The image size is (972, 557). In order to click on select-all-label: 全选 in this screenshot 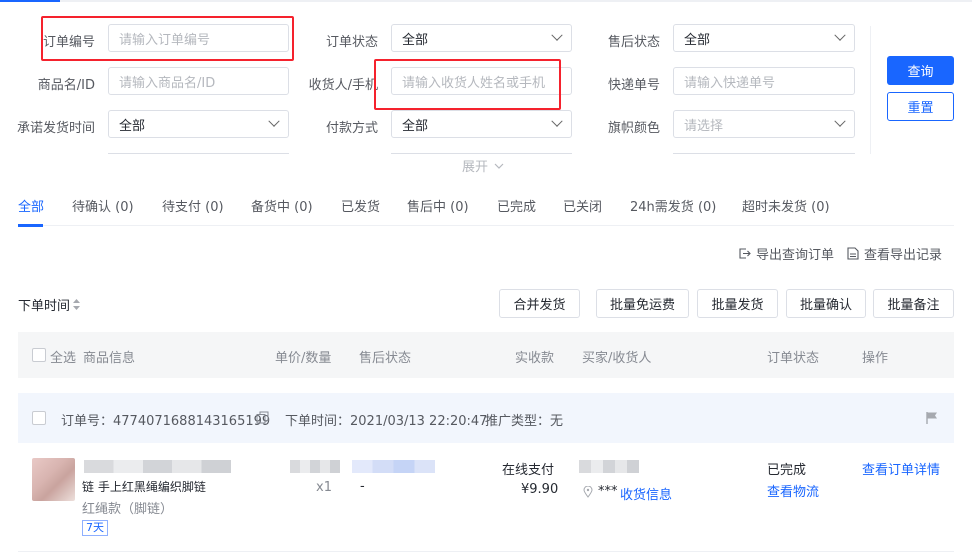, I will do `click(63, 358)`.